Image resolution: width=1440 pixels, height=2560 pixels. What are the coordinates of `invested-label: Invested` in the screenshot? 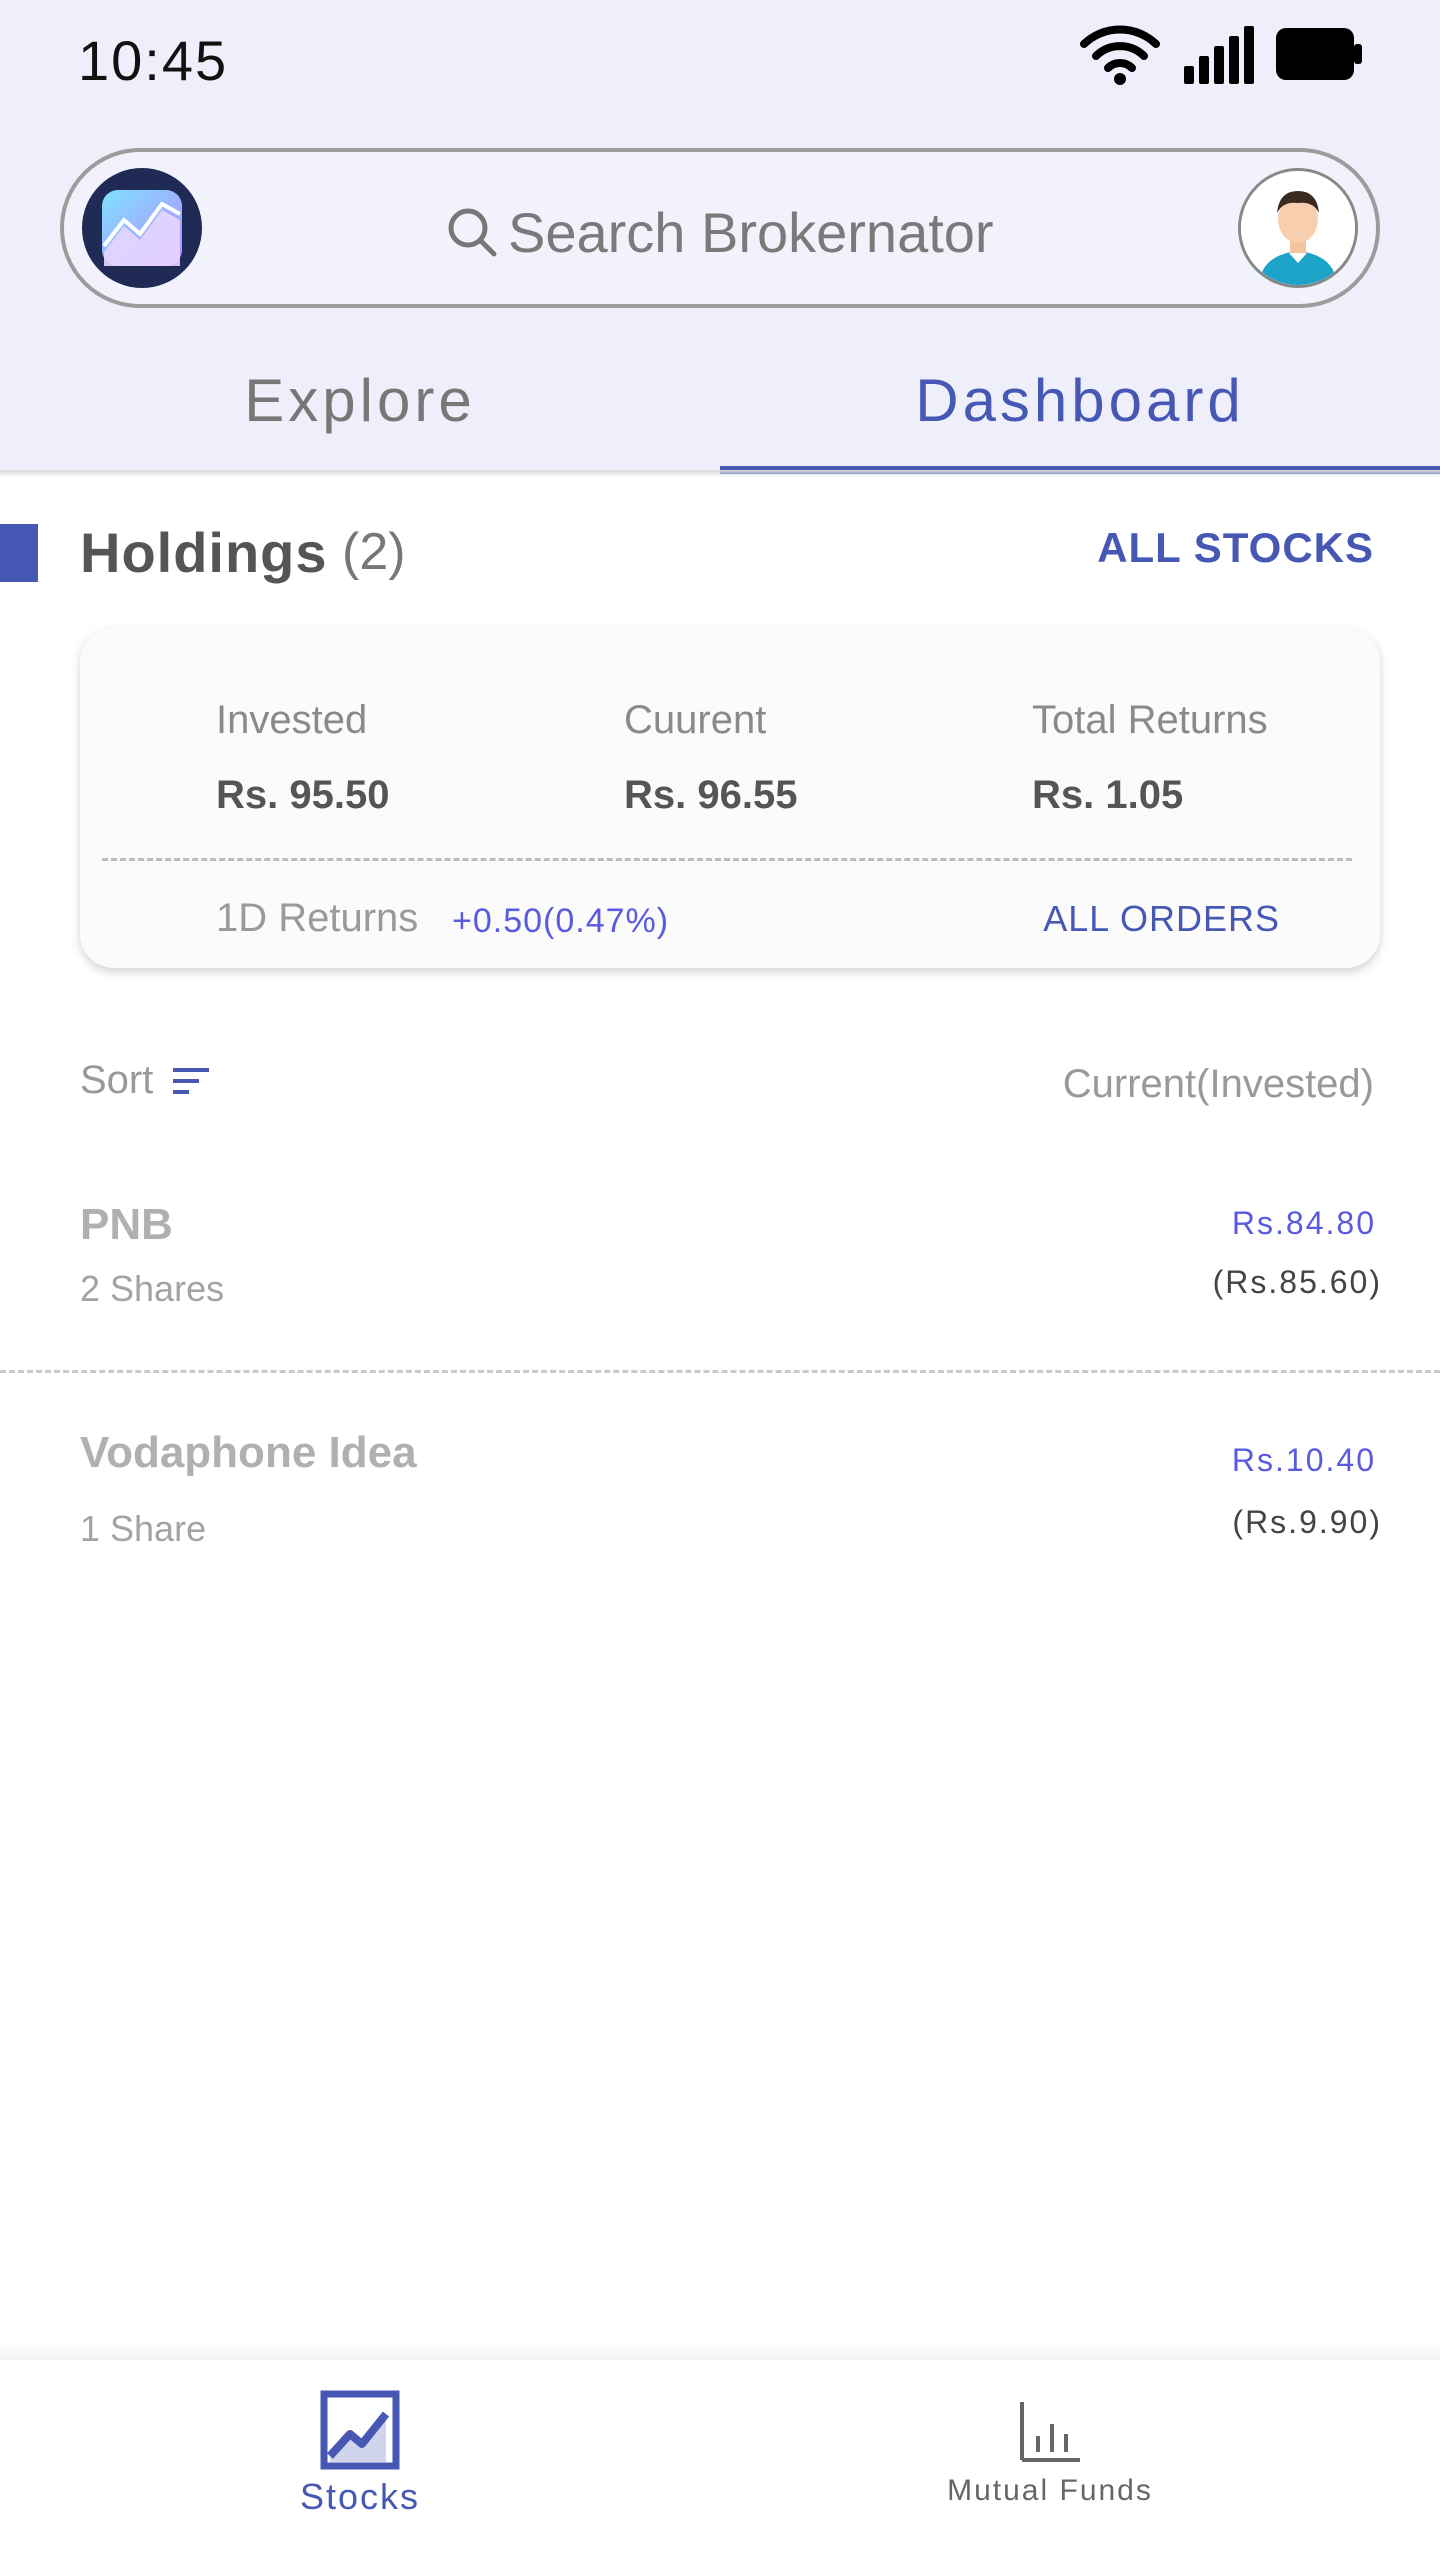 It's located at (292, 720).